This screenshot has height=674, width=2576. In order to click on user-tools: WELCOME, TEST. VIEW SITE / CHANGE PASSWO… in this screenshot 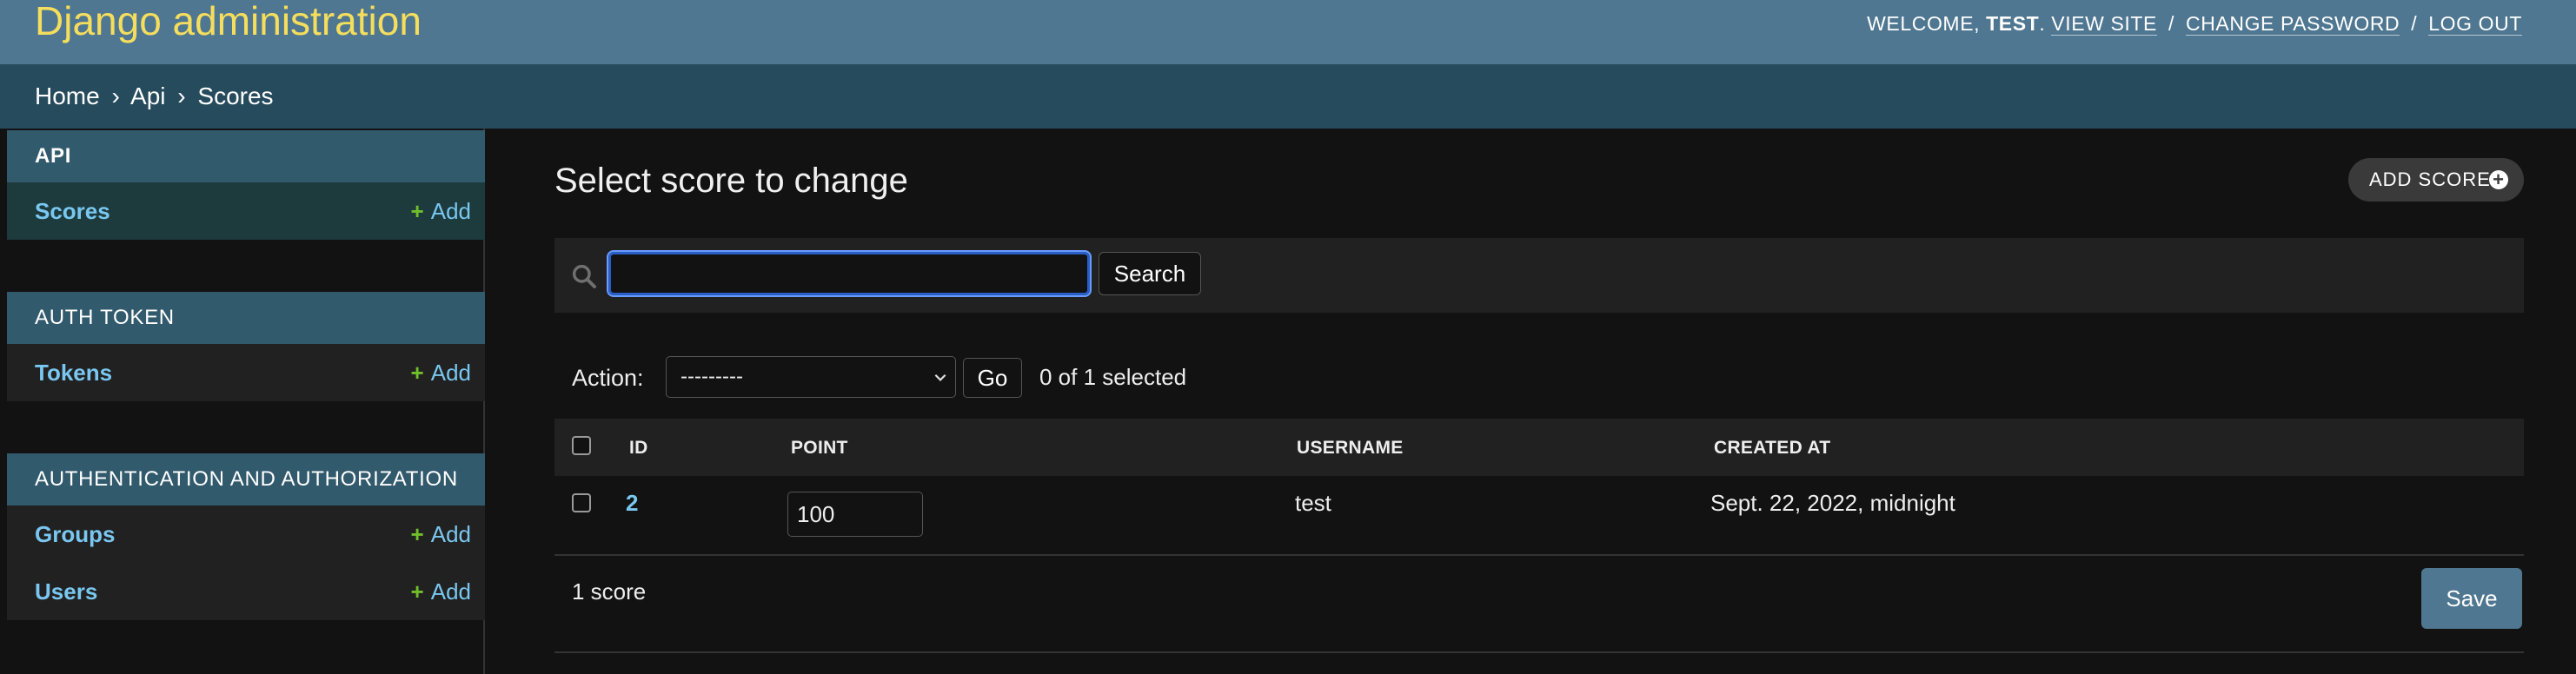, I will do `click(2194, 24)`.